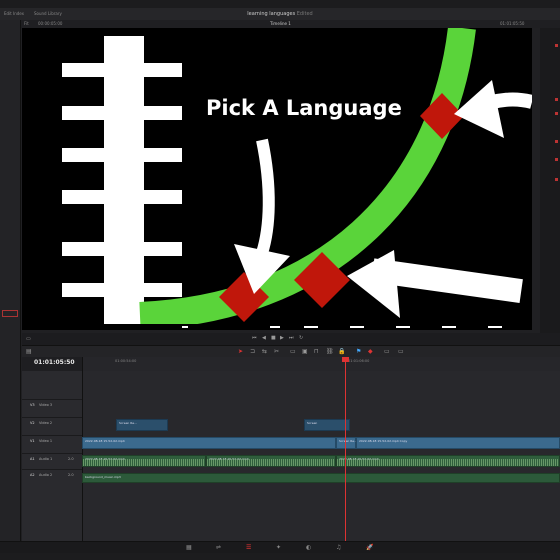 The width and height of the screenshot is (560, 560). What do you see at coordinates (305, 351) in the screenshot?
I see `overwrite-clip-icon: ▣` at bounding box center [305, 351].